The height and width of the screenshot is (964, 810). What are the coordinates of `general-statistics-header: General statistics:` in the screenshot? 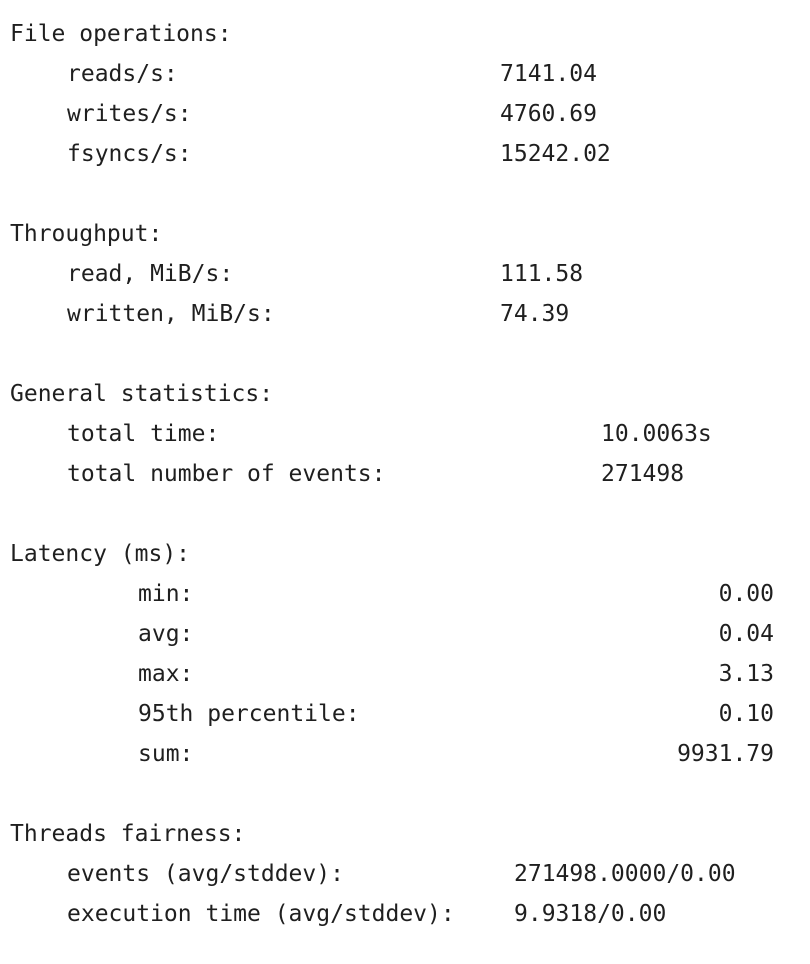 It's located at (142, 394).